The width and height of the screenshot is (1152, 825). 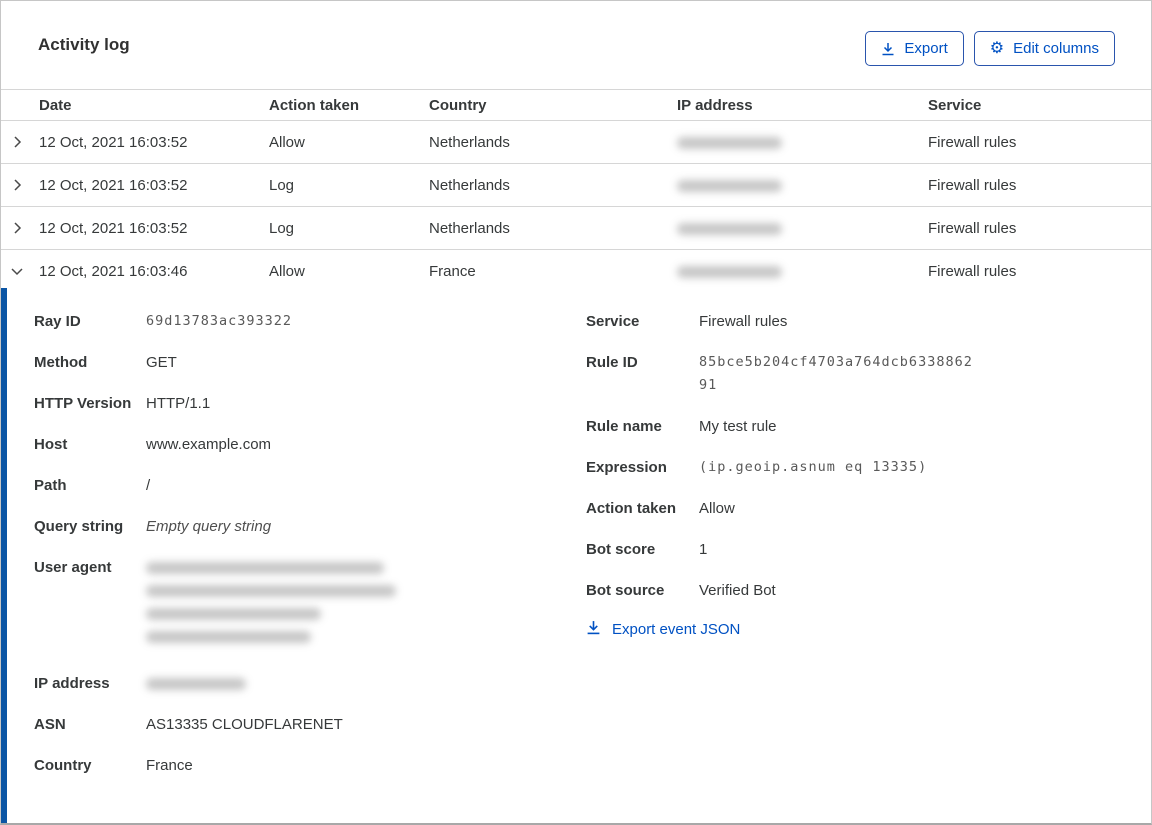 I want to click on detail-row-ip-address: IP address, so click(x=307, y=683).